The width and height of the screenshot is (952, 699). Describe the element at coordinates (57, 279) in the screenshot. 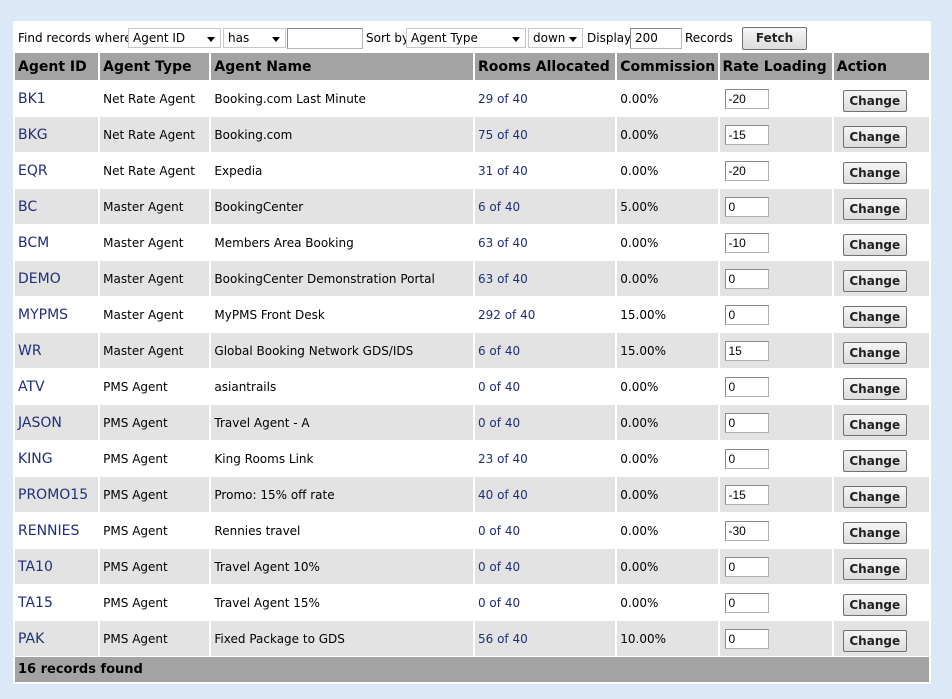

I see `agent-id-link: DEMO` at that location.